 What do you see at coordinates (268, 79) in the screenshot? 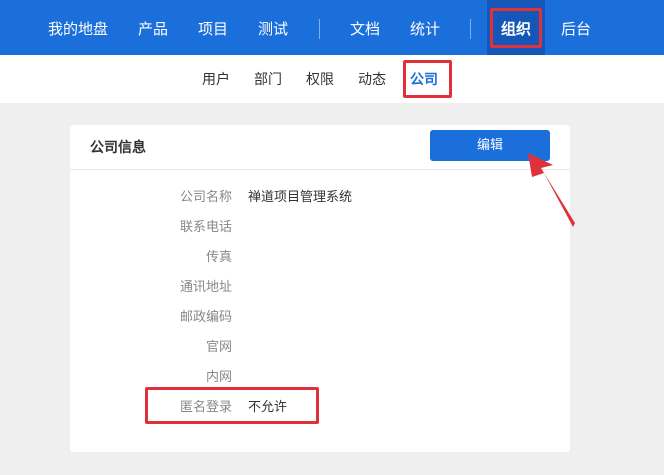
I see `subnav-item-department: 部门` at bounding box center [268, 79].